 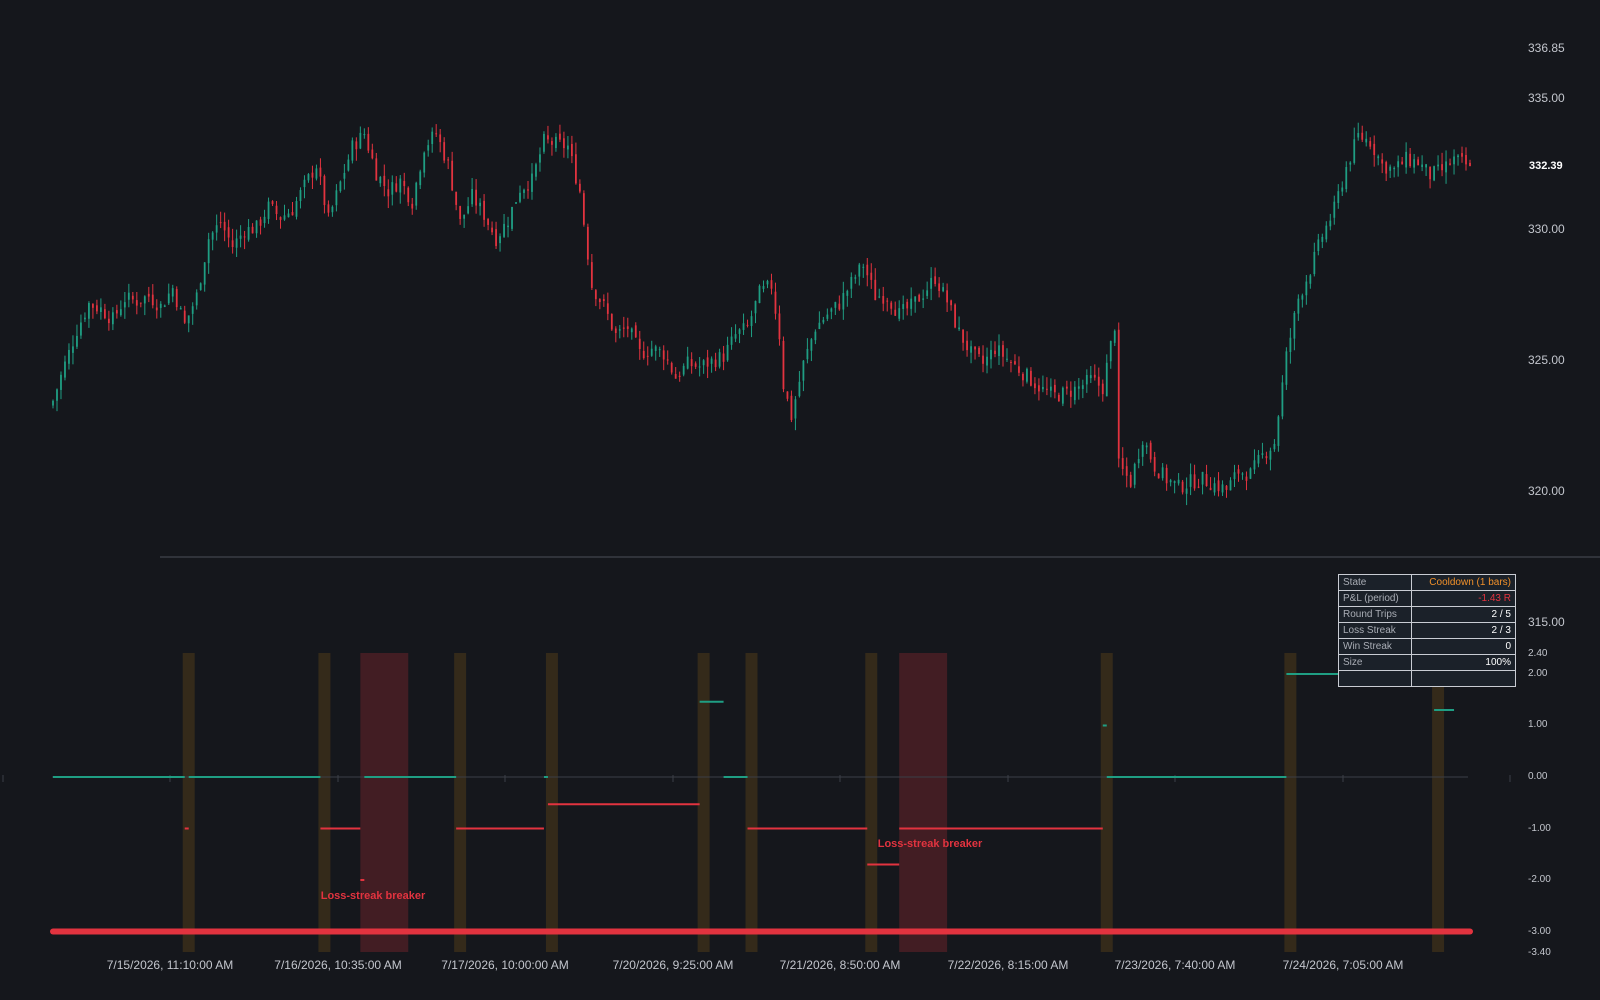 What do you see at coordinates (1427, 662) in the screenshot?
I see `status-row-size: Size 100%` at bounding box center [1427, 662].